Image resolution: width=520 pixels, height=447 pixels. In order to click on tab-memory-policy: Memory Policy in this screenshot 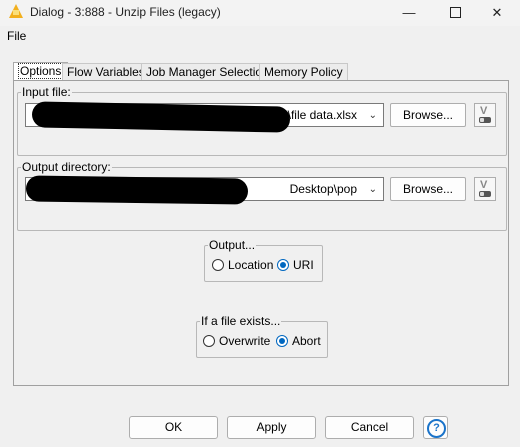, I will do `click(303, 72)`.